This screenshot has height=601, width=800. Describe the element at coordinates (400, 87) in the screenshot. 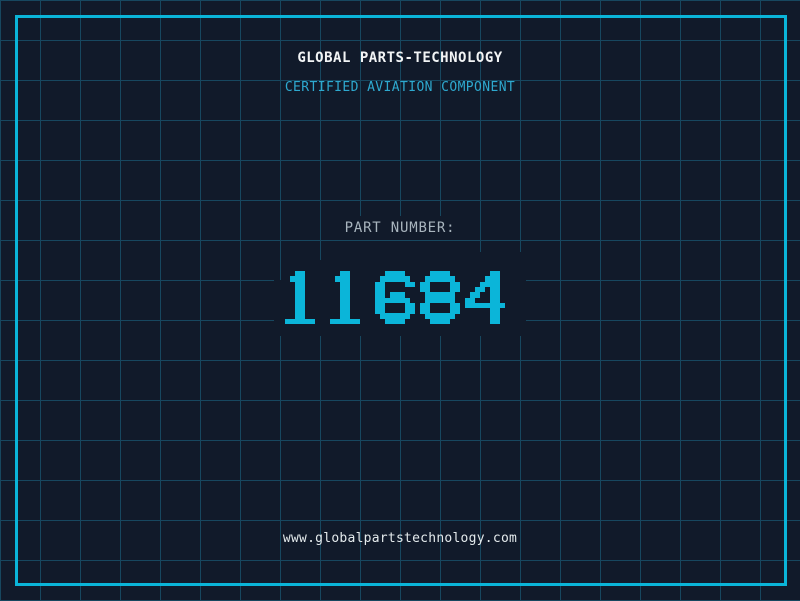

I see `certification-subtitle: CERTIFIED AVIATION COMPONENT` at that location.